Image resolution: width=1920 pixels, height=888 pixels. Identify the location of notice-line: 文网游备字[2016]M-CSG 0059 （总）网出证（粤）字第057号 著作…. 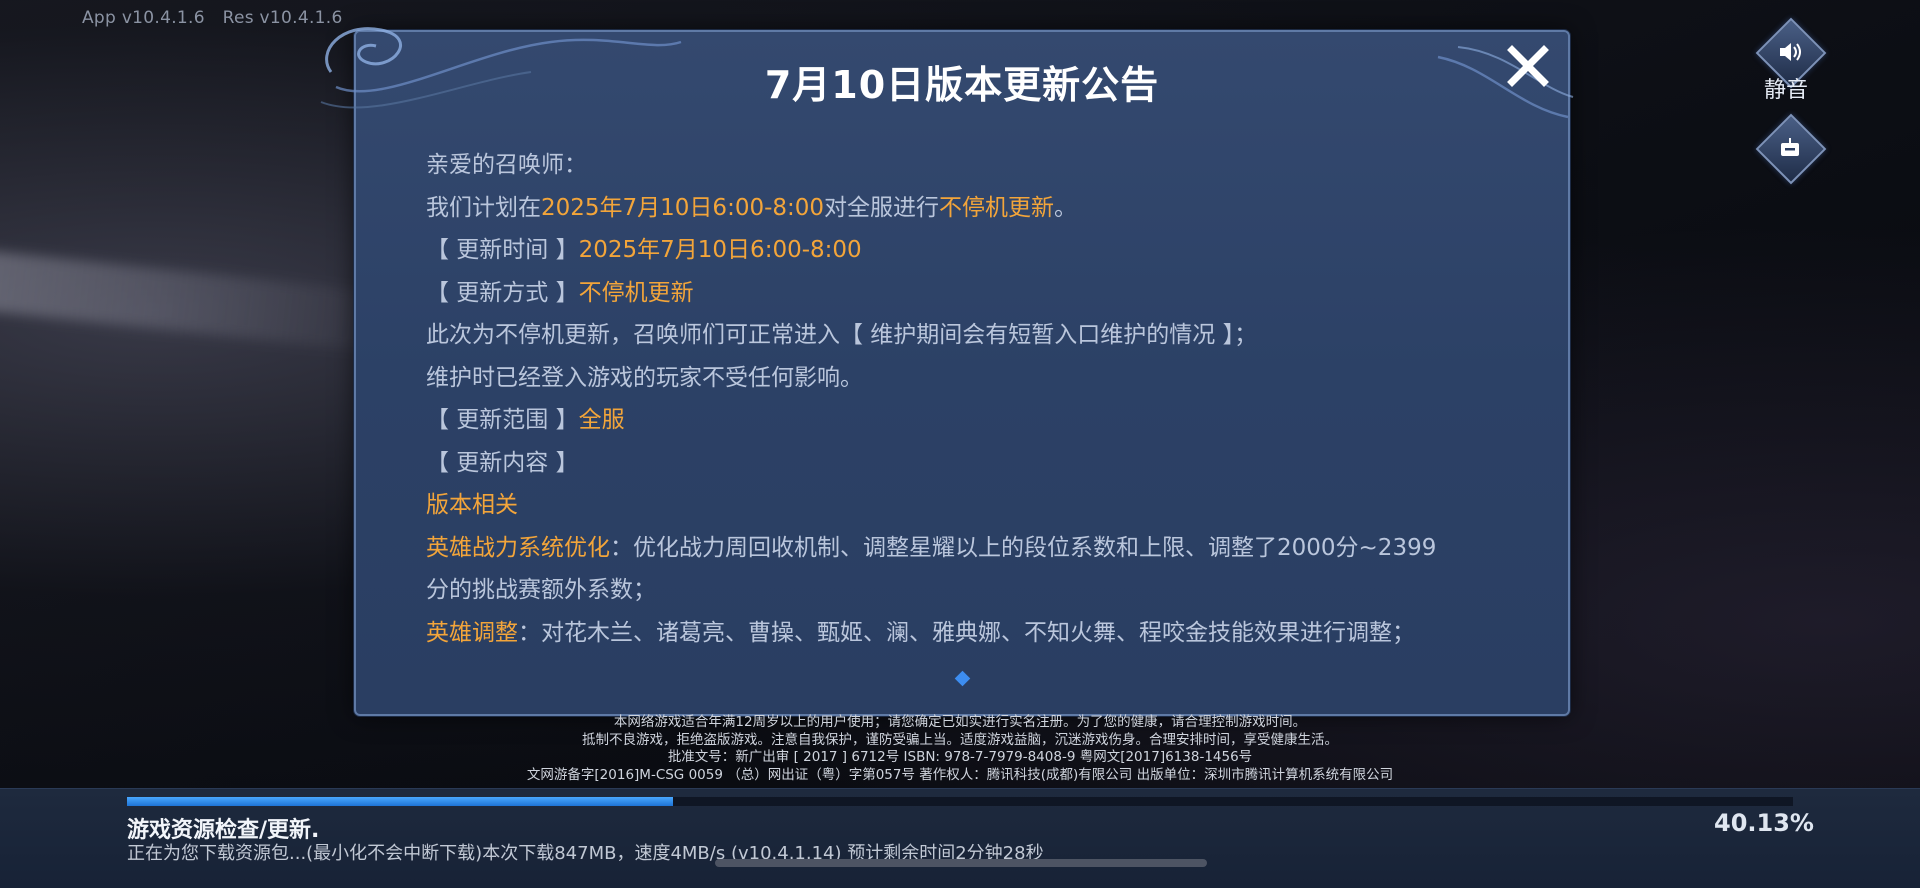
(960, 774).